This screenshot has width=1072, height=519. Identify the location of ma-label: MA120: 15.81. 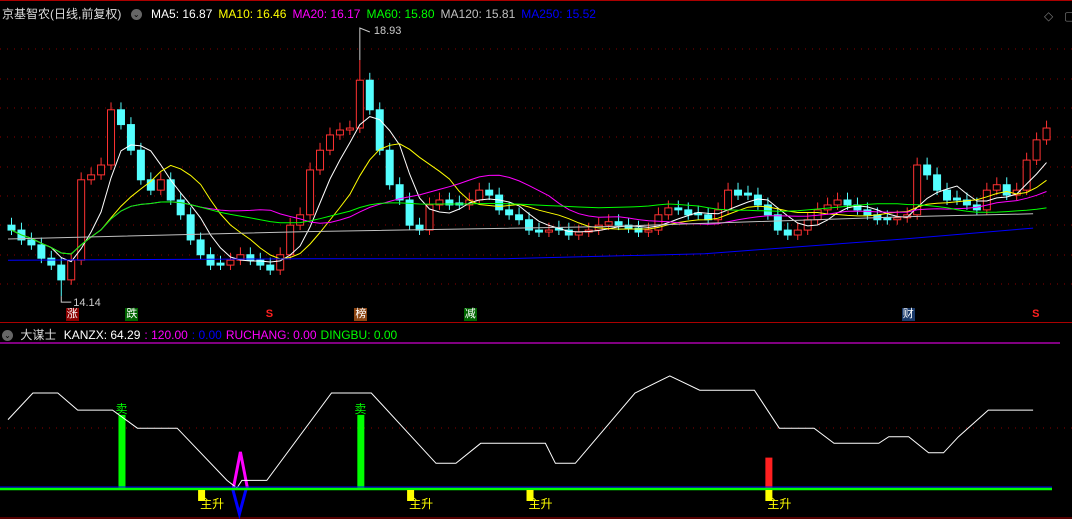
(478, 14).